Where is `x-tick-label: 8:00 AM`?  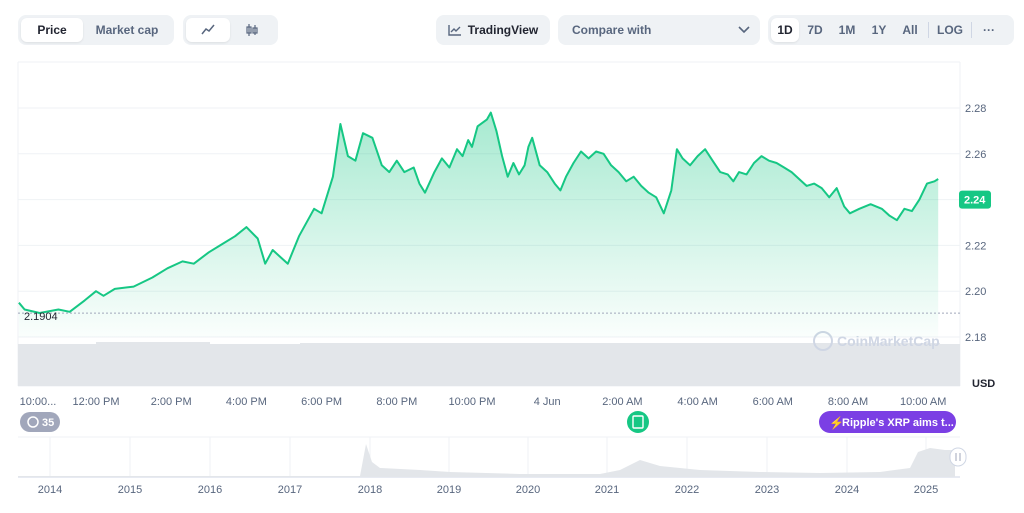
x-tick-label: 8:00 AM is located at coordinates (848, 402).